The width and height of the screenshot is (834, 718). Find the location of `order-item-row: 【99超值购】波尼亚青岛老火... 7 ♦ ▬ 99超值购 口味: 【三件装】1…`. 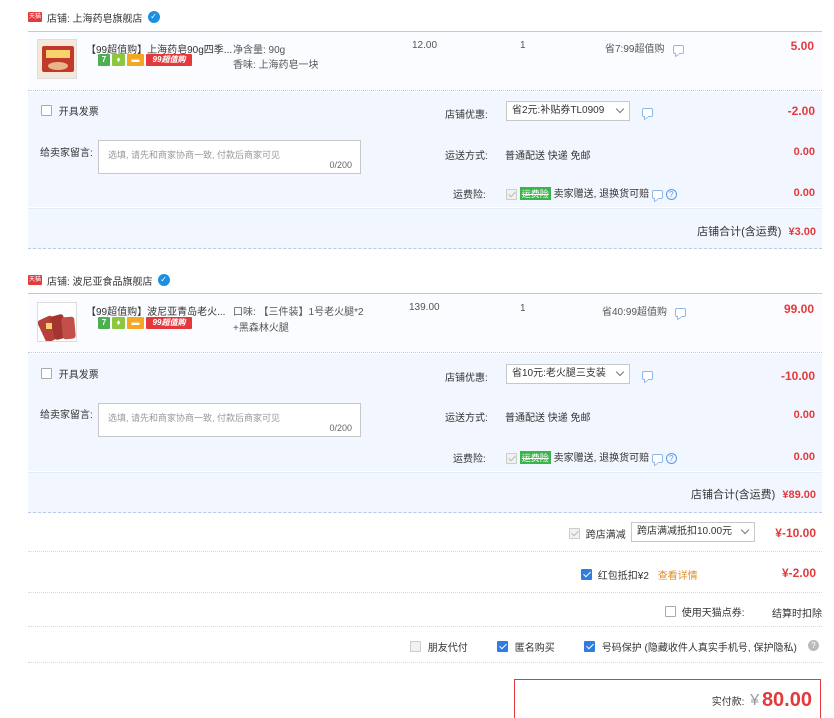

order-item-row: 【99超值购】波尼亚青岛老火... 7 ♦ ▬ 99超值购 口味: 【三件装】1… is located at coordinates (425, 323).